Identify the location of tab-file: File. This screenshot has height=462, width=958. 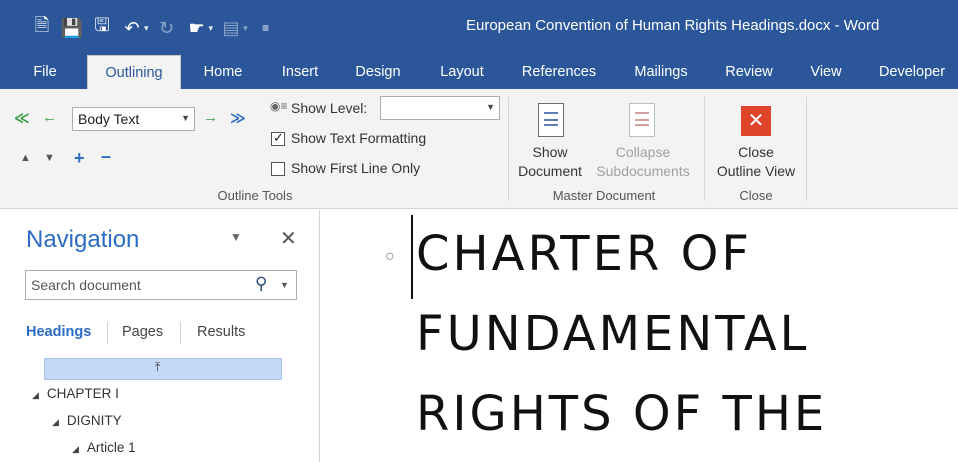
(45, 72).